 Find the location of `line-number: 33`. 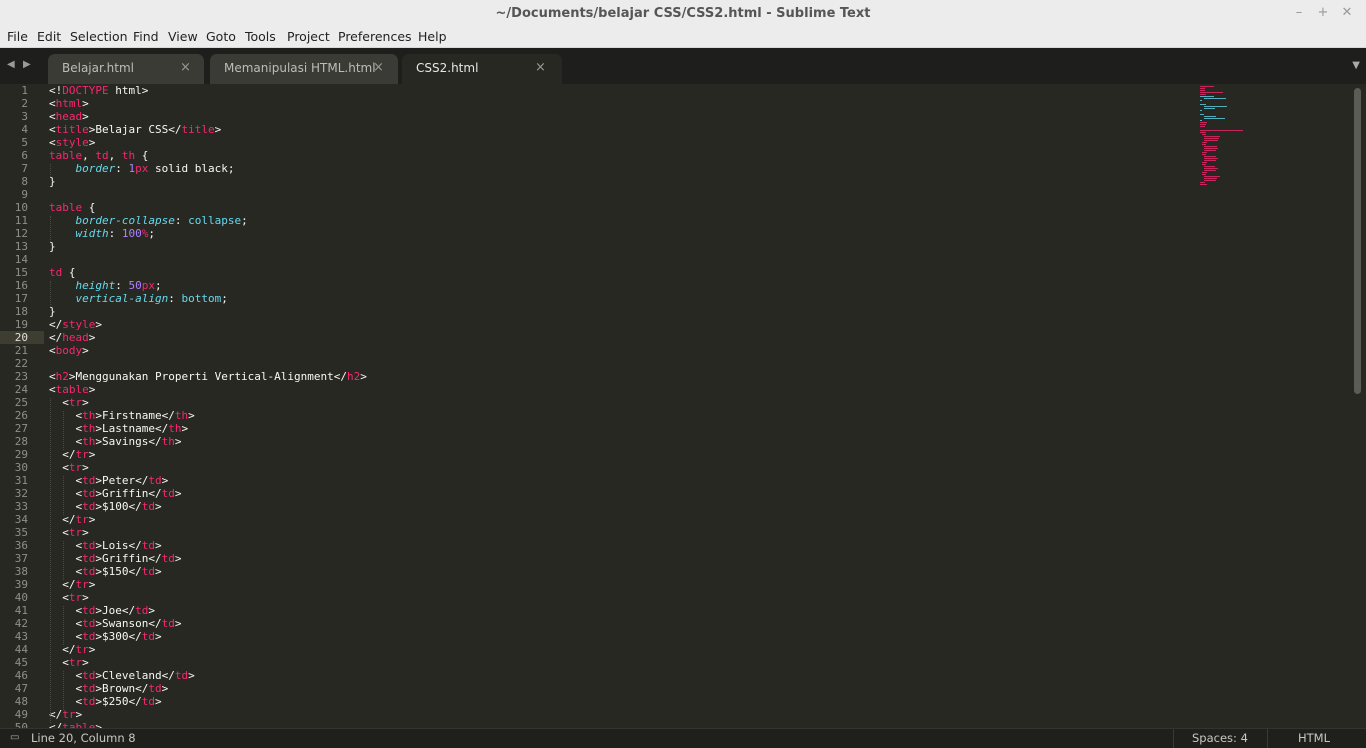

line-number: 33 is located at coordinates (21, 506).